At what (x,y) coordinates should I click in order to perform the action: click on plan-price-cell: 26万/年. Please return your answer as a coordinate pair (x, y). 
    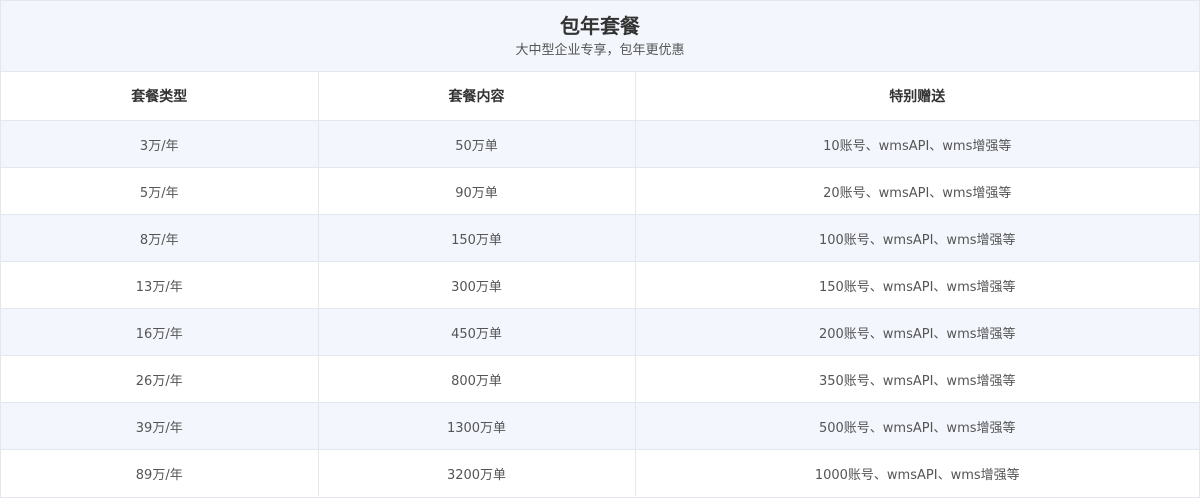
    Looking at the image, I should click on (160, 379).